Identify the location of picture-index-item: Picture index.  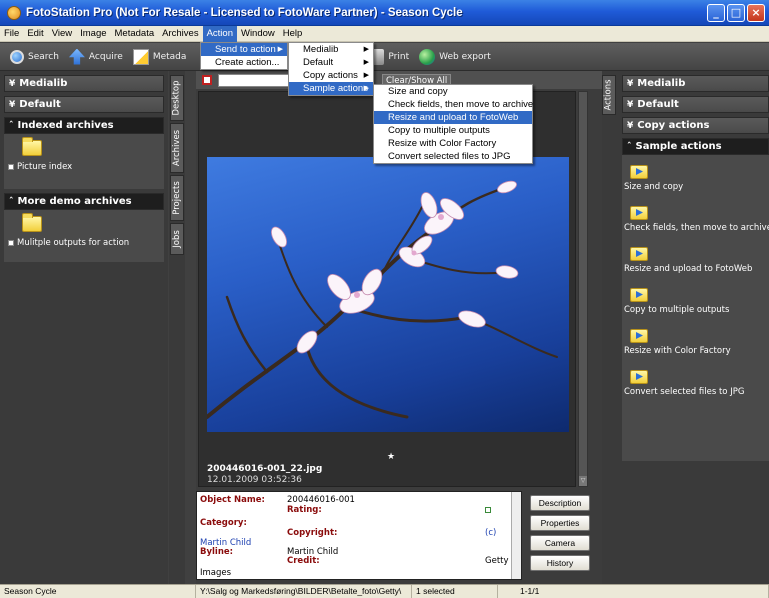
(86, 167).